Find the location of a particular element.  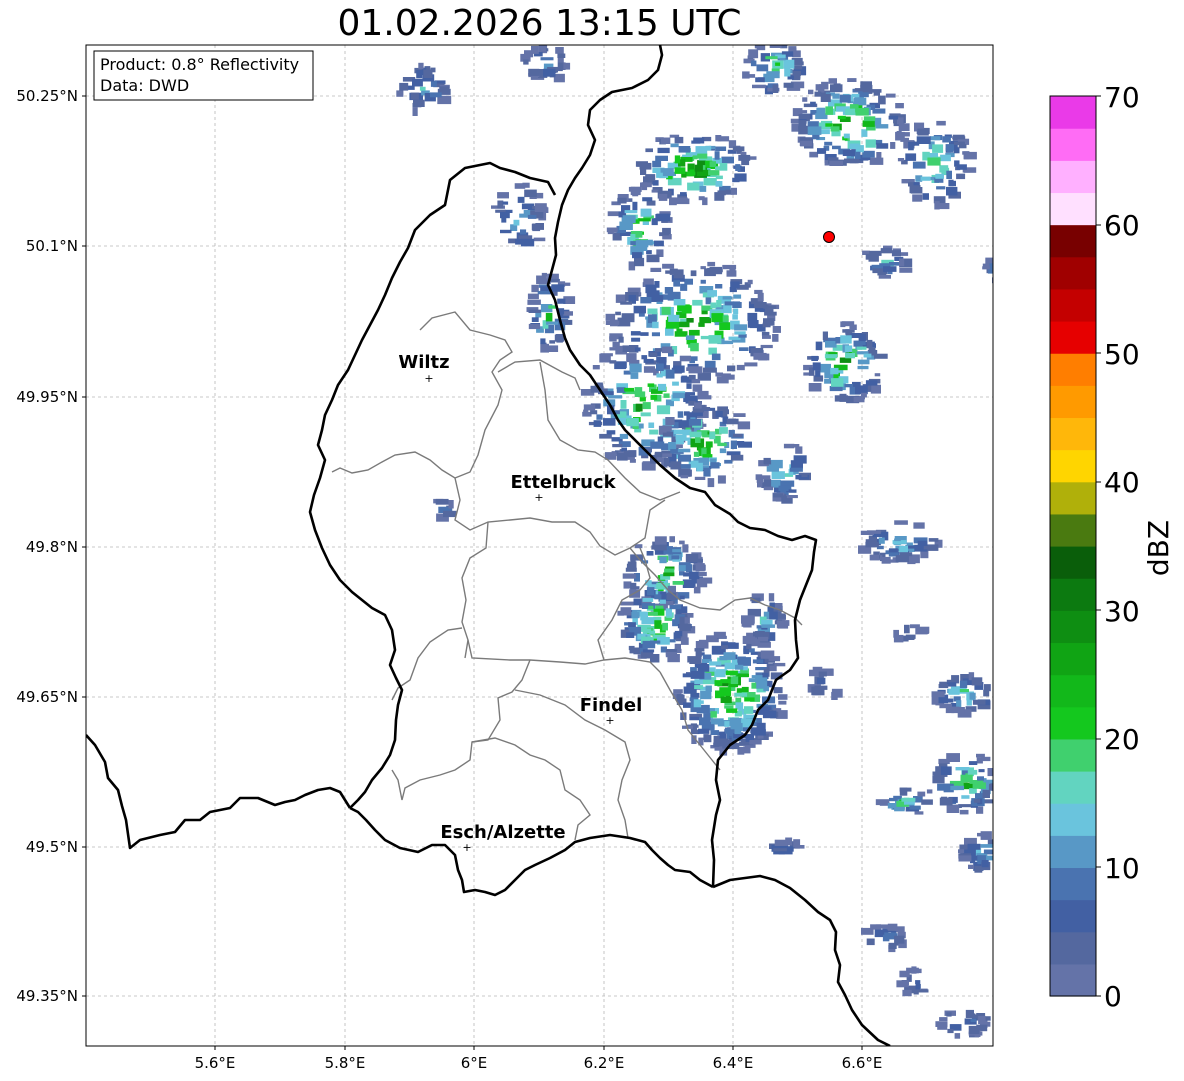

city-label: Findel is located at coordinates (611, 705).